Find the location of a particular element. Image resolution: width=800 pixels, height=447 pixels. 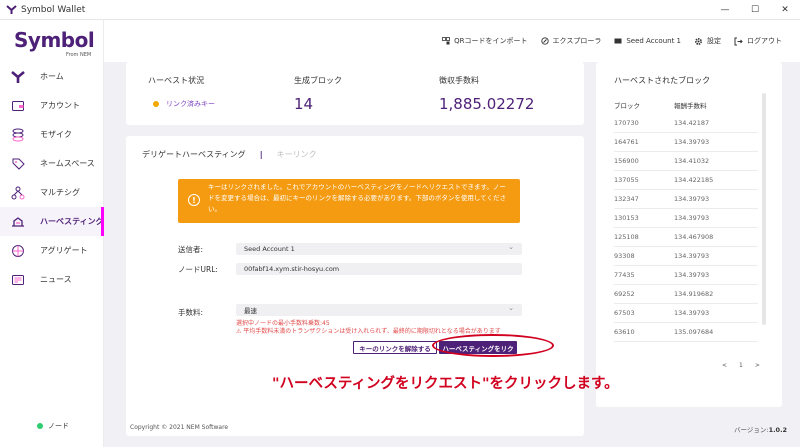

sidebar-item-namespace: ネームスペース is located at coordinates (52, 163).